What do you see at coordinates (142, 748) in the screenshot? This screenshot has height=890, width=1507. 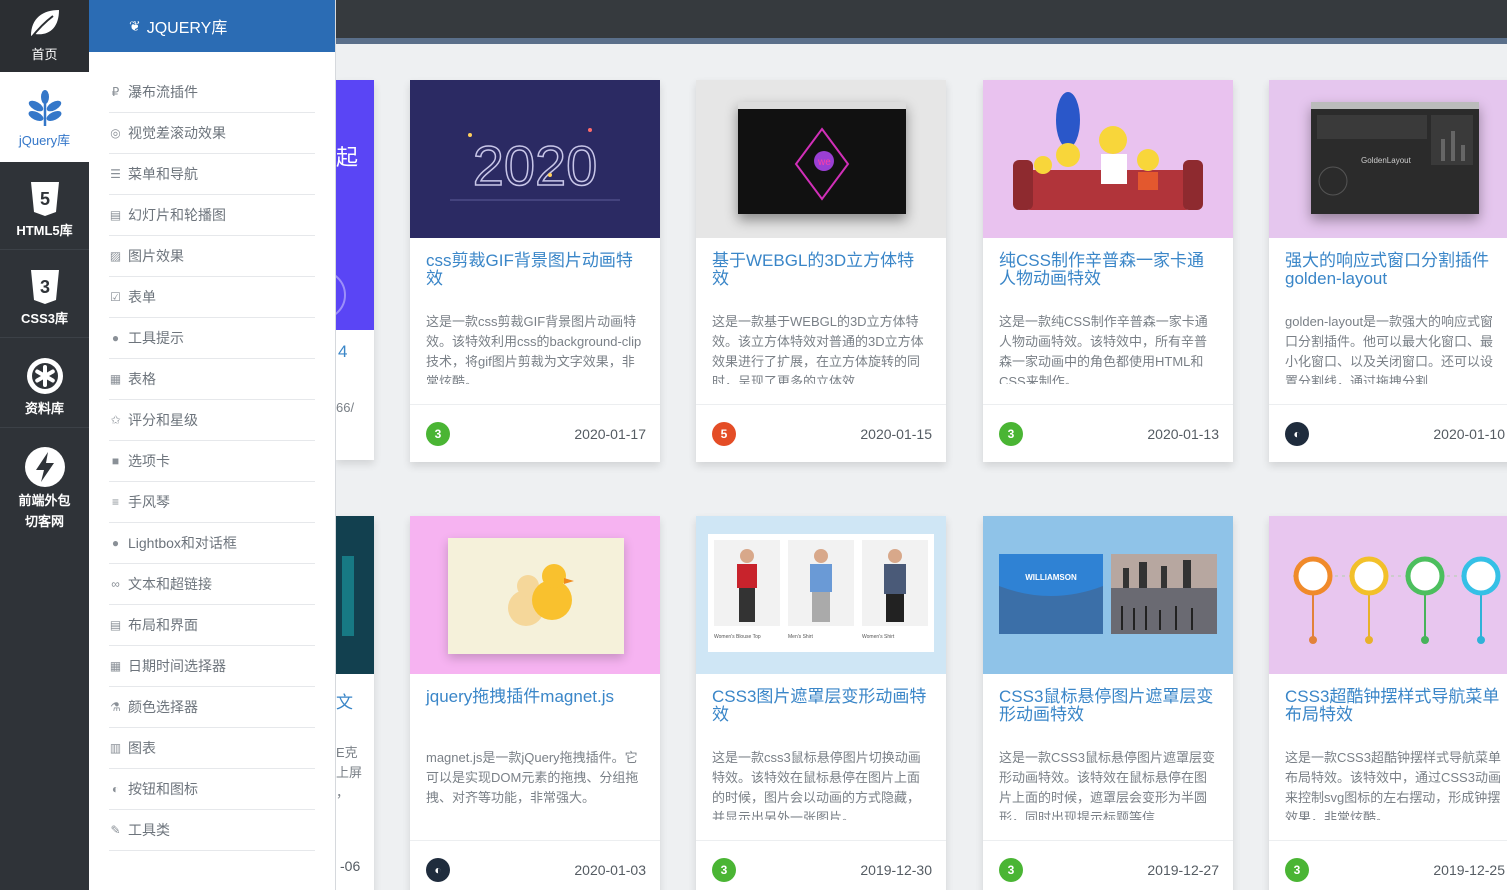 I see `category-label: 图表` at bounding box center [142, 748].